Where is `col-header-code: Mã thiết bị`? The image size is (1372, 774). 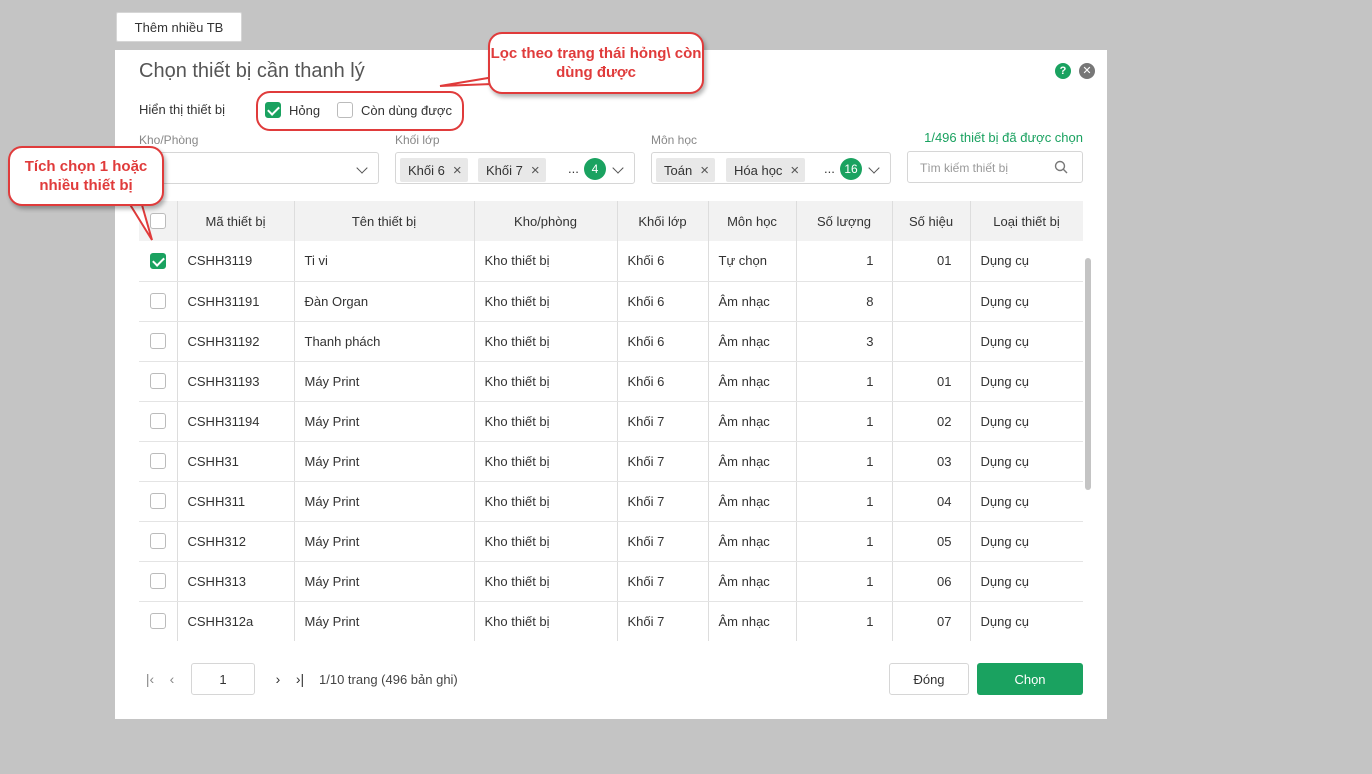
col-header-code: Mã thiết bị is located at coordinates (236, 221).